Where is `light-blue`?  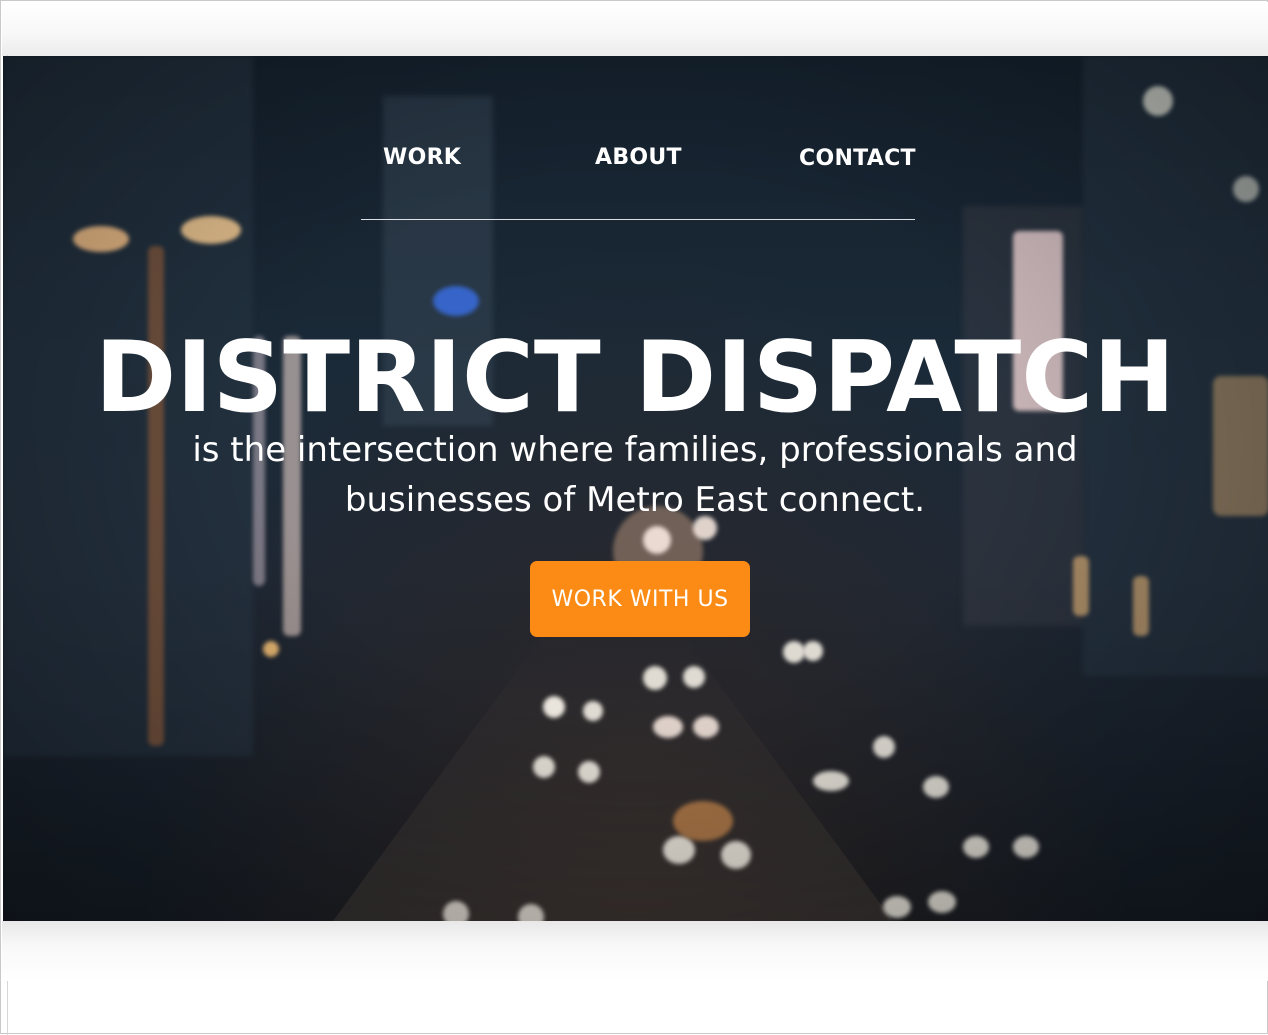 light-blue is located at coordinates (456, 301).